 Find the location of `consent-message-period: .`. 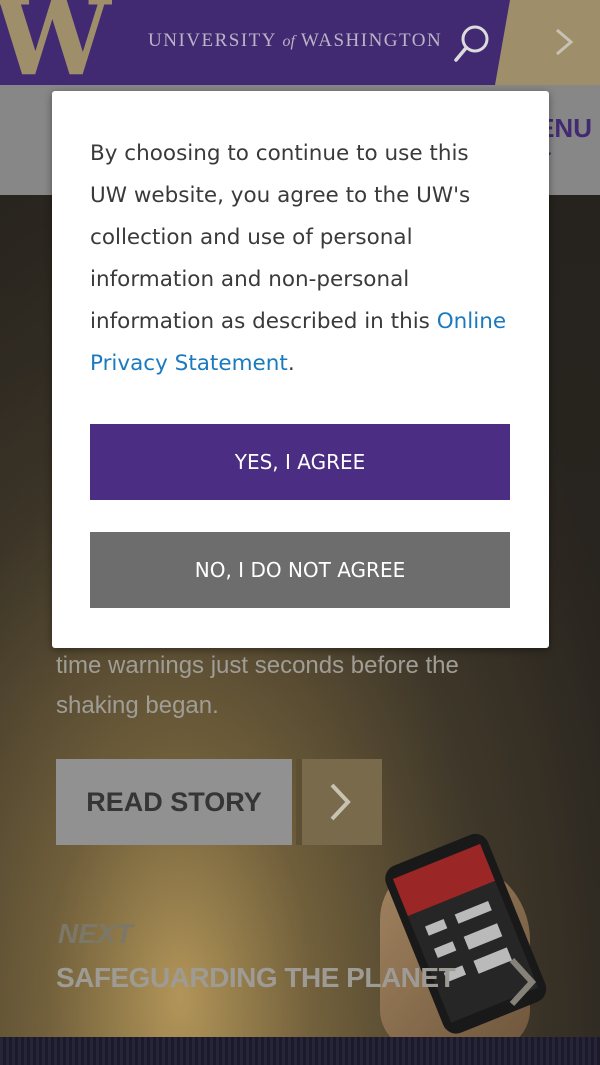

consent-message-period: . is located at coordinates (291, 363).